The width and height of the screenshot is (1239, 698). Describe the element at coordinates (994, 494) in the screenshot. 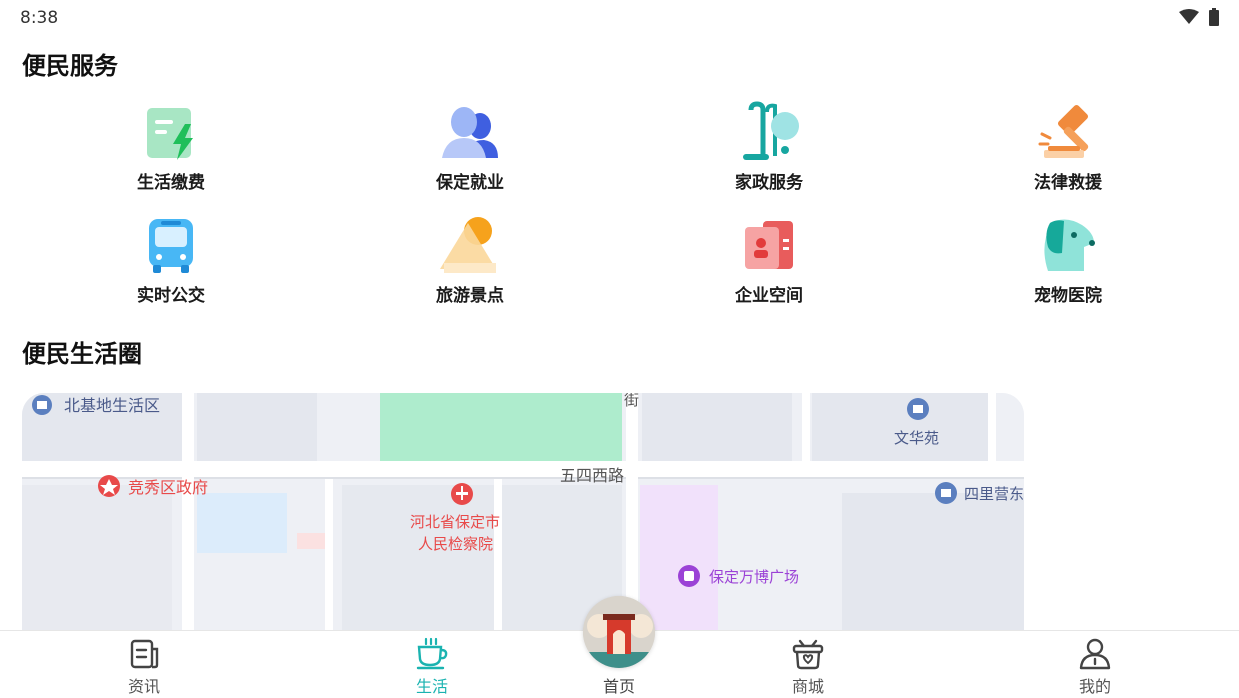

I see `map-label-silijing: 四里营东` at that location.